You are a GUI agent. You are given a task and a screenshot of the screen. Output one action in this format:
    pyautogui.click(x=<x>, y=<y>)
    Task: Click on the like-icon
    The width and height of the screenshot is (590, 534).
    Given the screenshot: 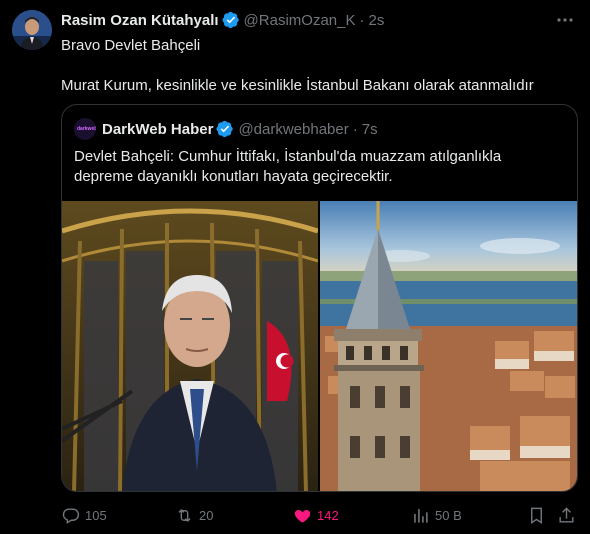 What is the action you would take?
    pyautogui.click(x=302, y=516)
    